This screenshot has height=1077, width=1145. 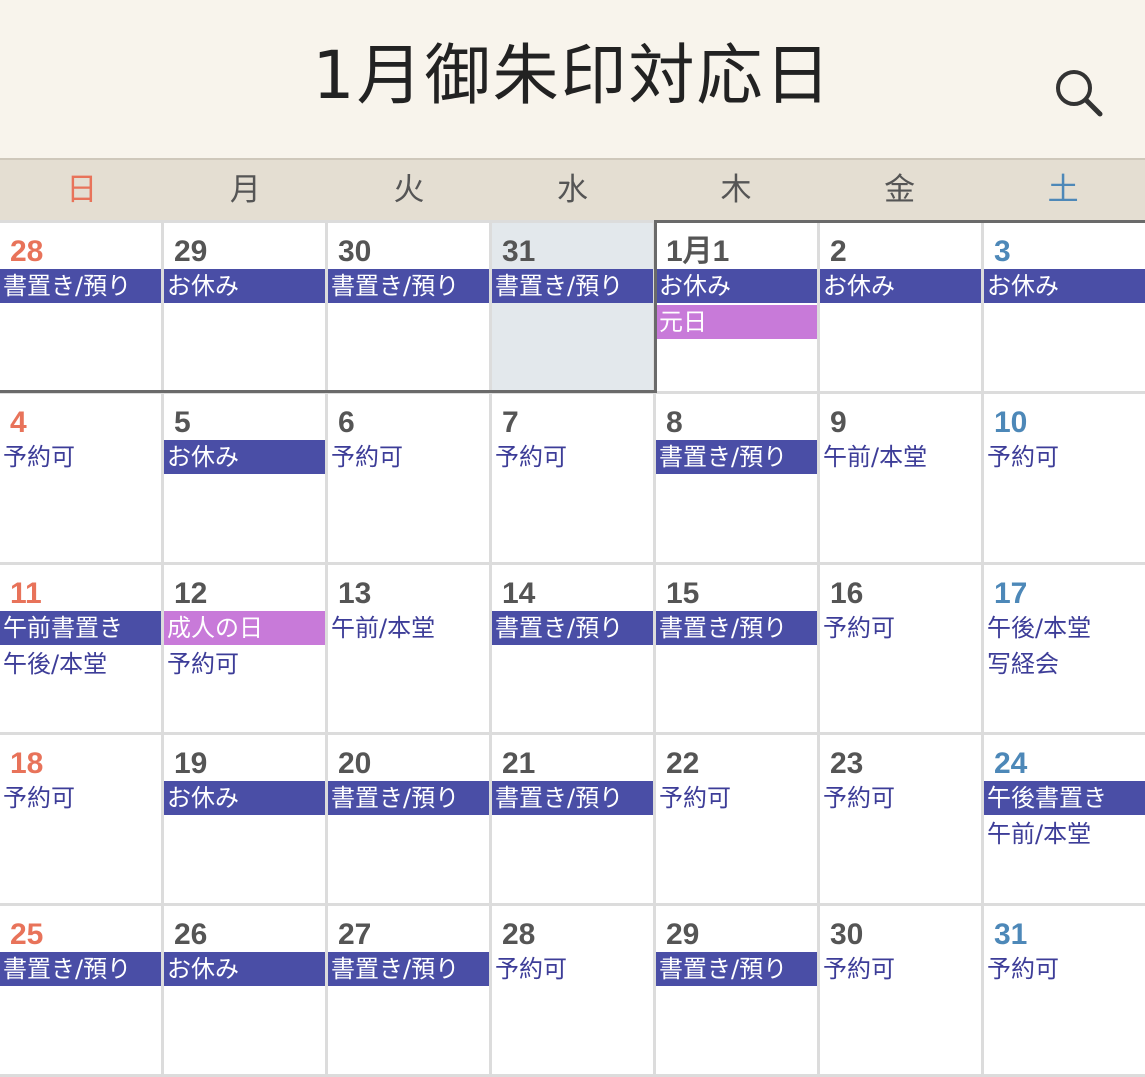 What do you see at coordinates (519, 764) in the screenshot?
I see `day-number: 21` at bounding box center [519, 764].